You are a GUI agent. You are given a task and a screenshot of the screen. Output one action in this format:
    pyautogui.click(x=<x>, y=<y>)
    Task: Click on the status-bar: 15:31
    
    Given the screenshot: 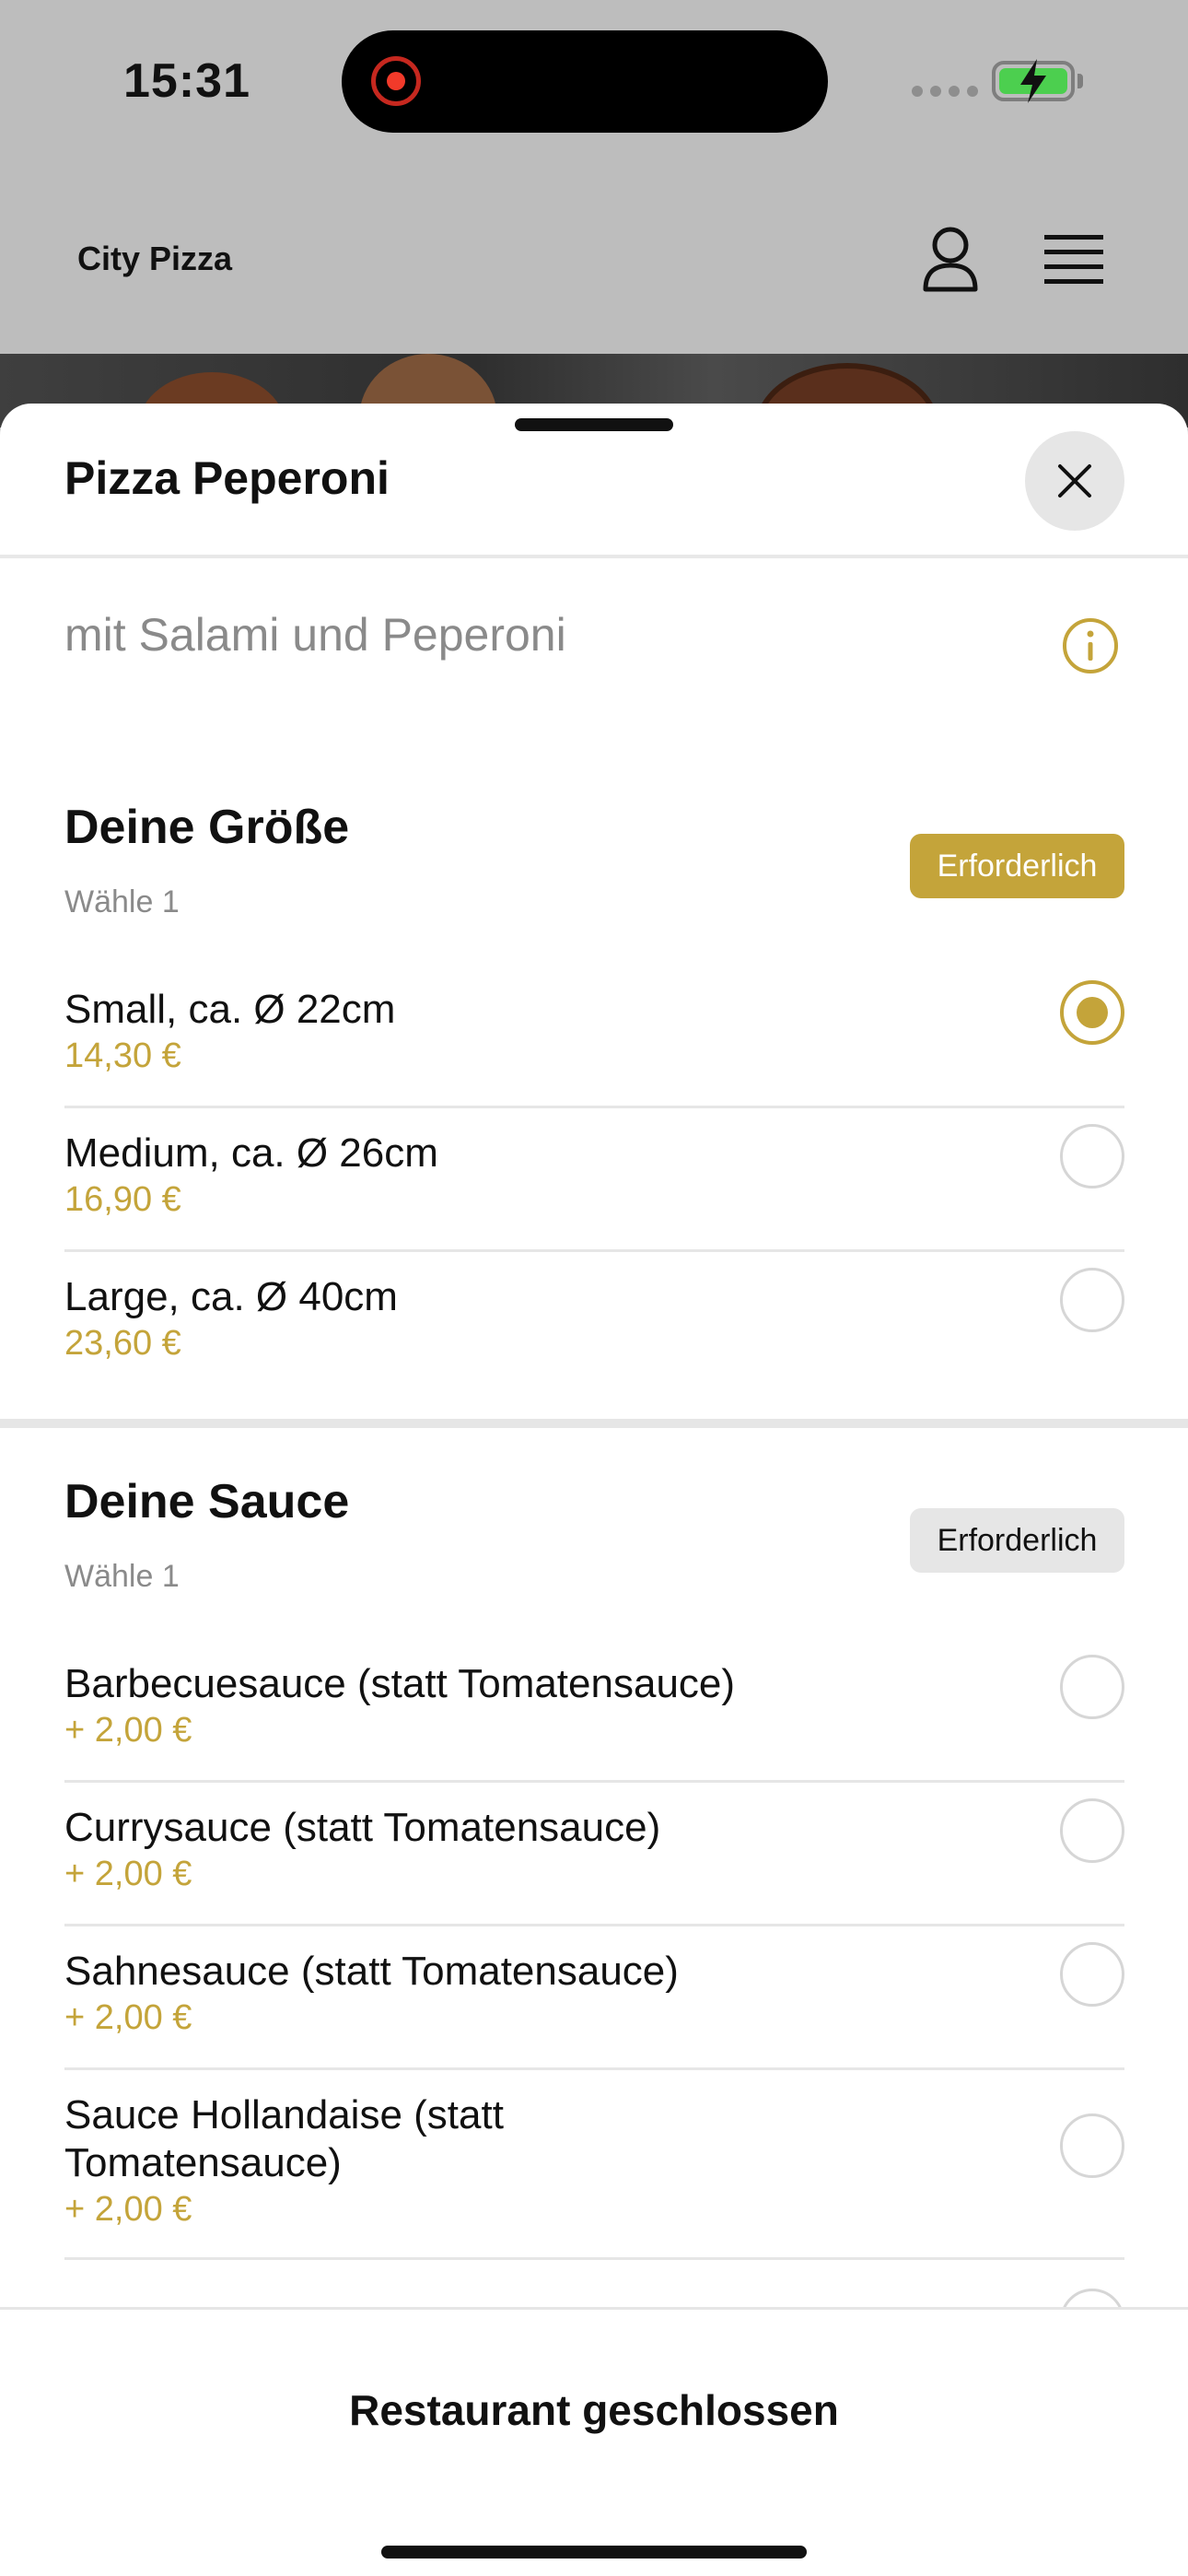 What is the action you would take?
    pyautogui.click(x=594, y=83)
    